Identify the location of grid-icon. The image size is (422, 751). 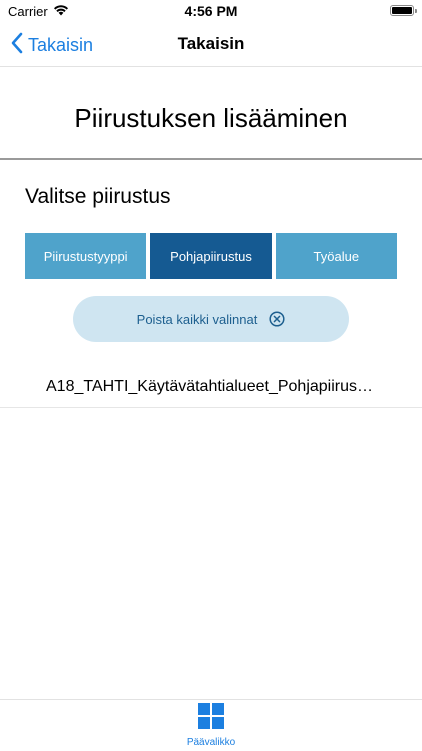
(211, 716).